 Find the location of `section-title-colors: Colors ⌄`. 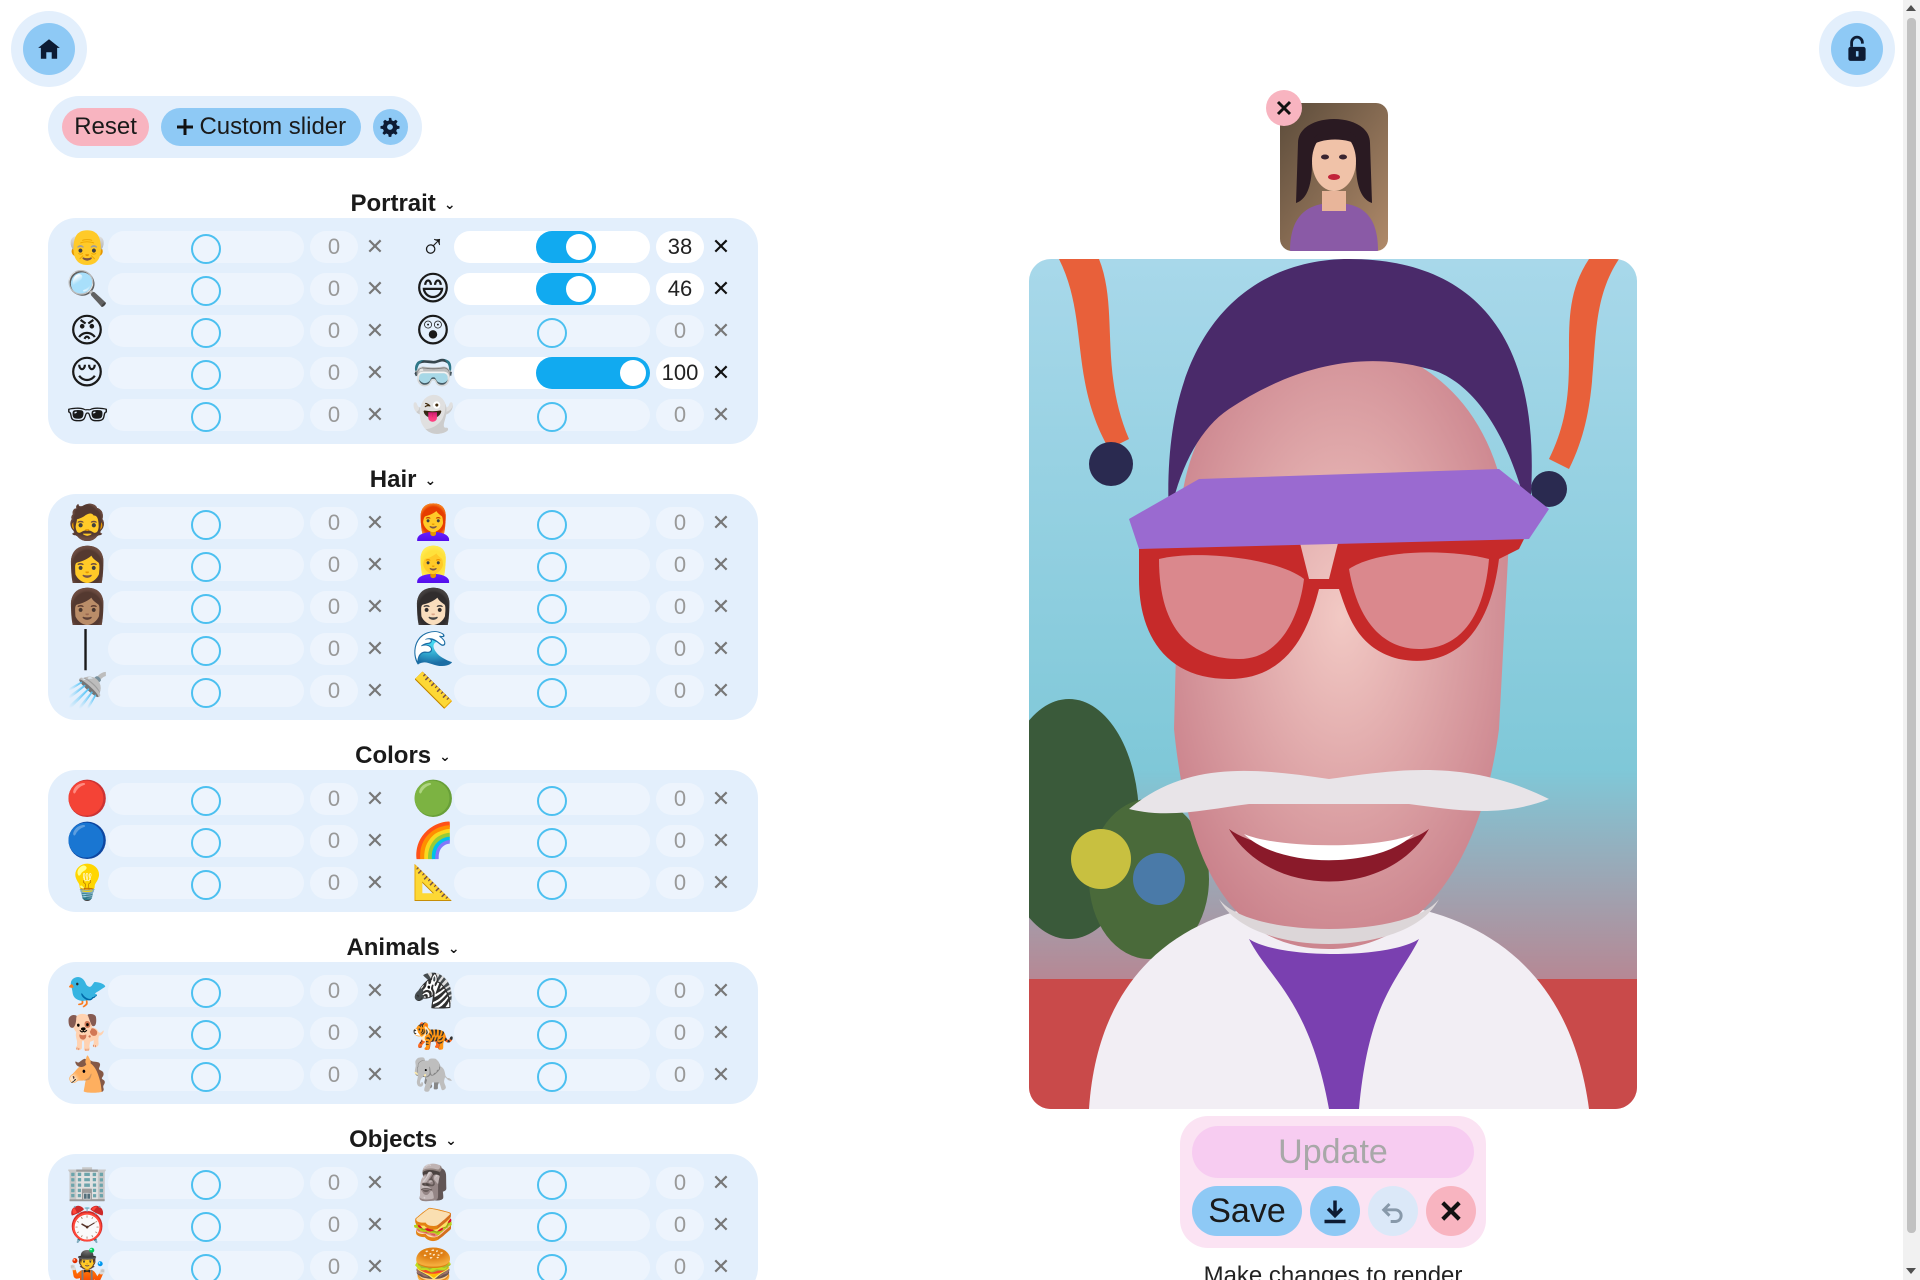

section-title-colors: Colors ⌄ is located at coordinates (403, 756).